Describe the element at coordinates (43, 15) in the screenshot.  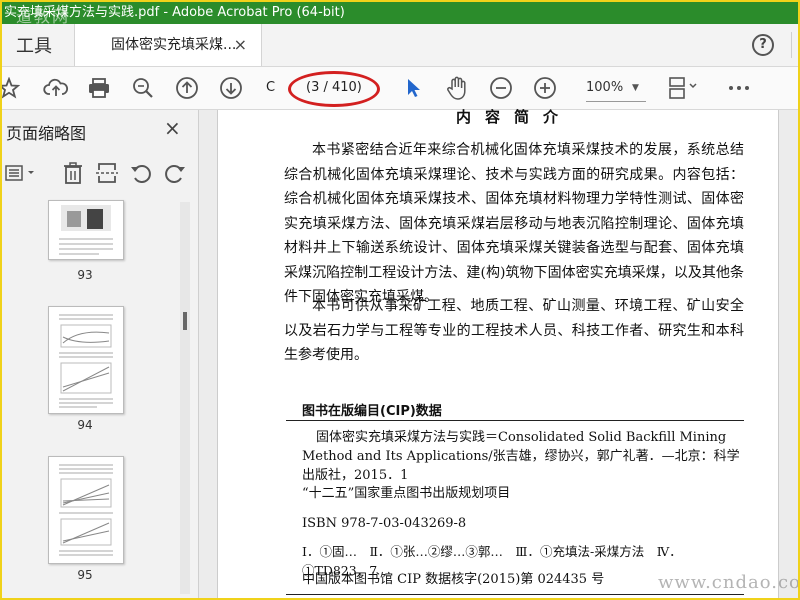
I see `watermark-logo: 道教网` at that location.